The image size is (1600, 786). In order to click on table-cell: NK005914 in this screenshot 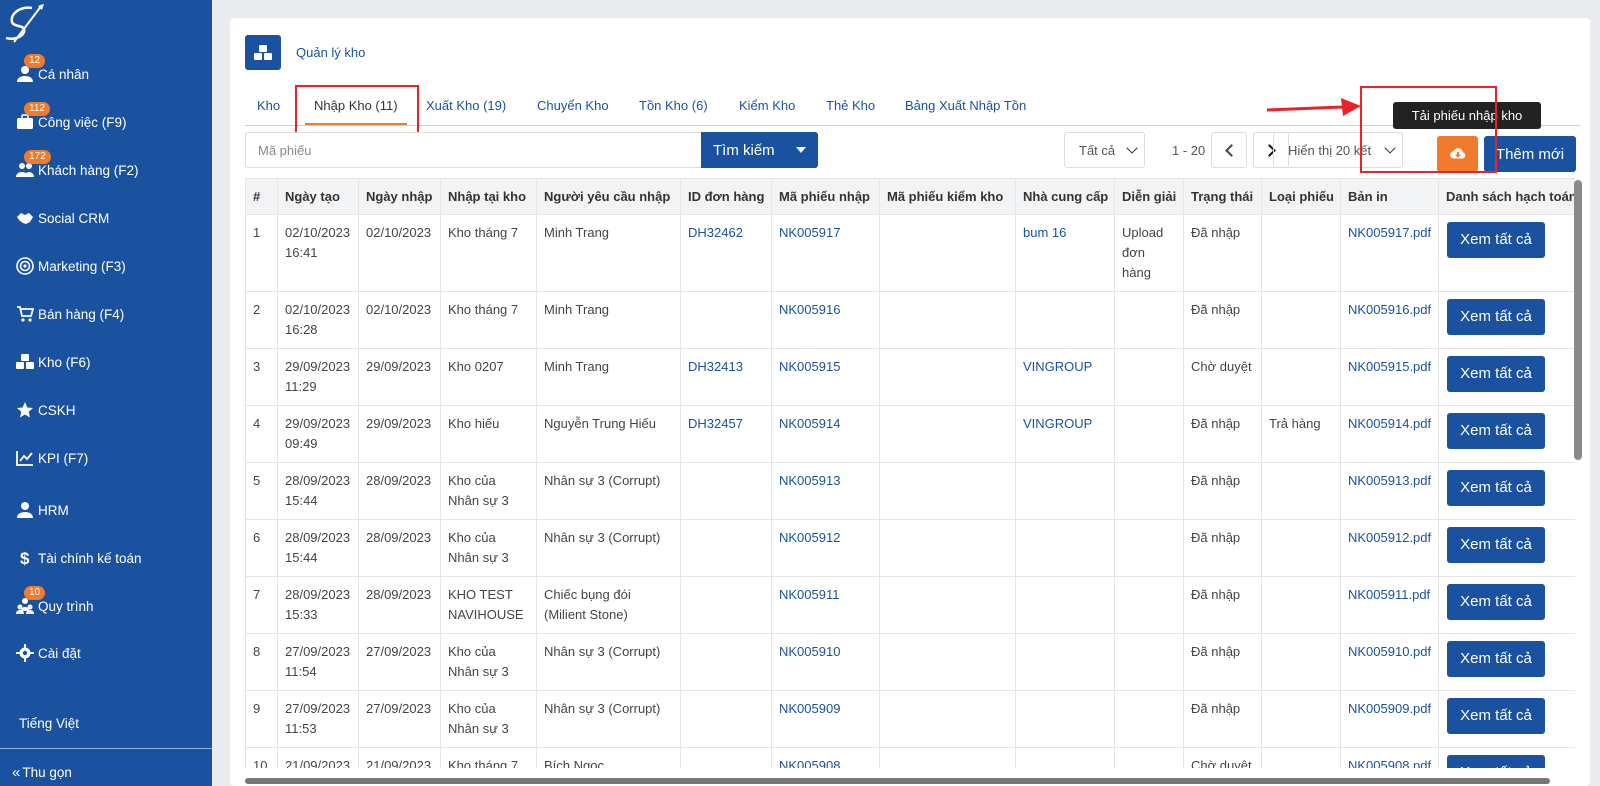, I will do `click(825, 434)`.